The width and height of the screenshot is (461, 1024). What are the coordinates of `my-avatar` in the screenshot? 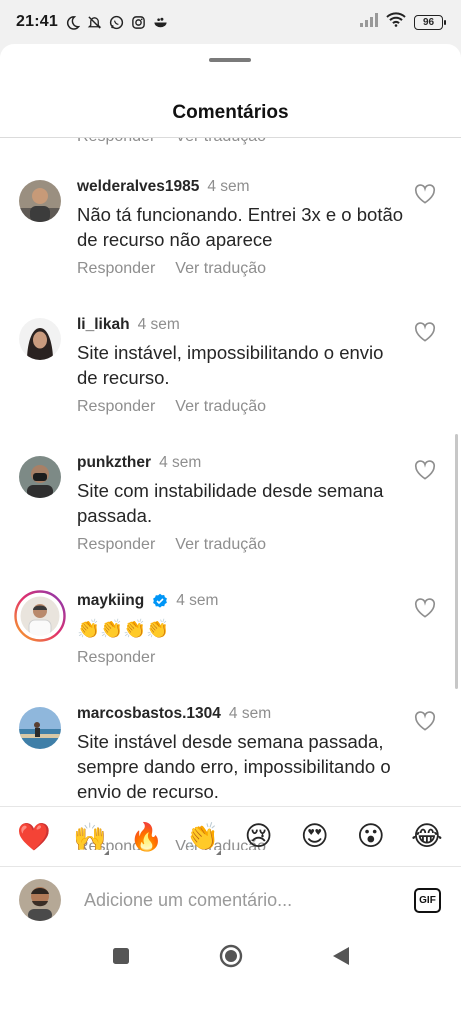 It's located at (40, 900).